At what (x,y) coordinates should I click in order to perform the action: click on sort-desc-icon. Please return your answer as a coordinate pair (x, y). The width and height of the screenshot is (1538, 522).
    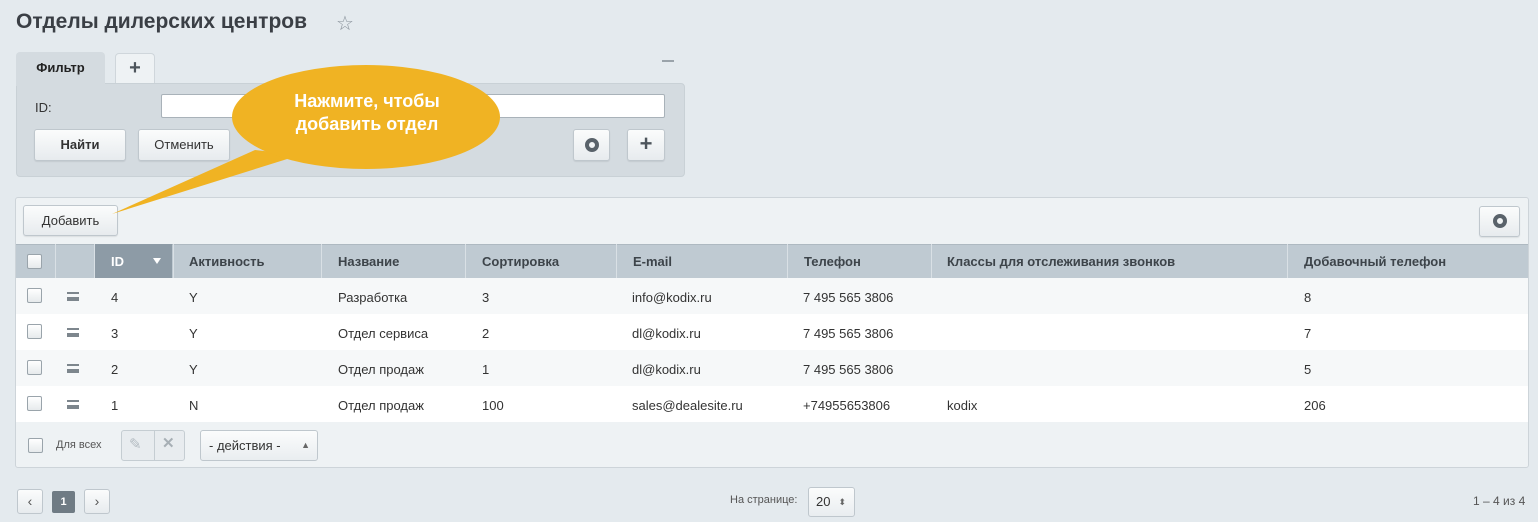
    Looking at the image, I should click on (157, 261).